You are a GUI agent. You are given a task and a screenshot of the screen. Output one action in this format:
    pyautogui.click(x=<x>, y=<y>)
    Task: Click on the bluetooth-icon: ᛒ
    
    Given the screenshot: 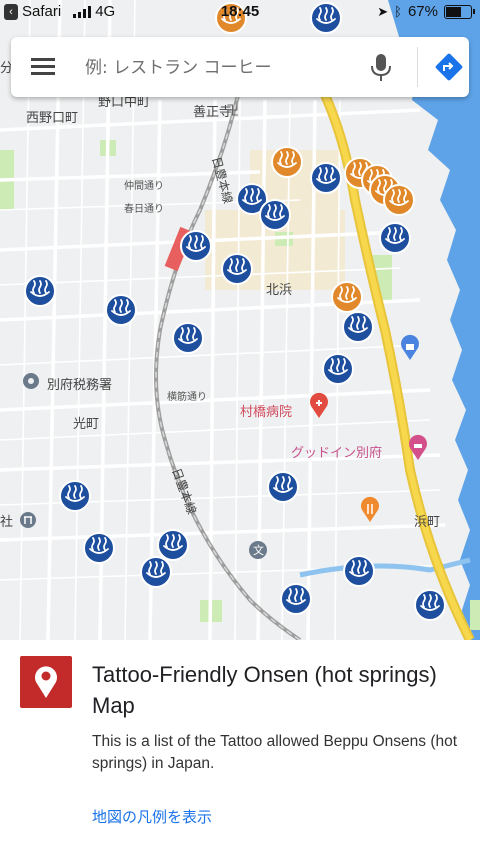 What is the action you would take?
    pyautogui.click(x=398, y=11)
    